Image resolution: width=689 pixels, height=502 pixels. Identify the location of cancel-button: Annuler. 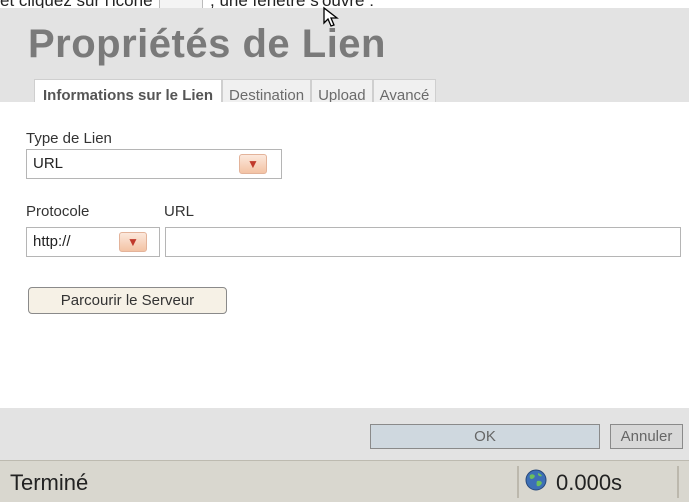
(646, 436).